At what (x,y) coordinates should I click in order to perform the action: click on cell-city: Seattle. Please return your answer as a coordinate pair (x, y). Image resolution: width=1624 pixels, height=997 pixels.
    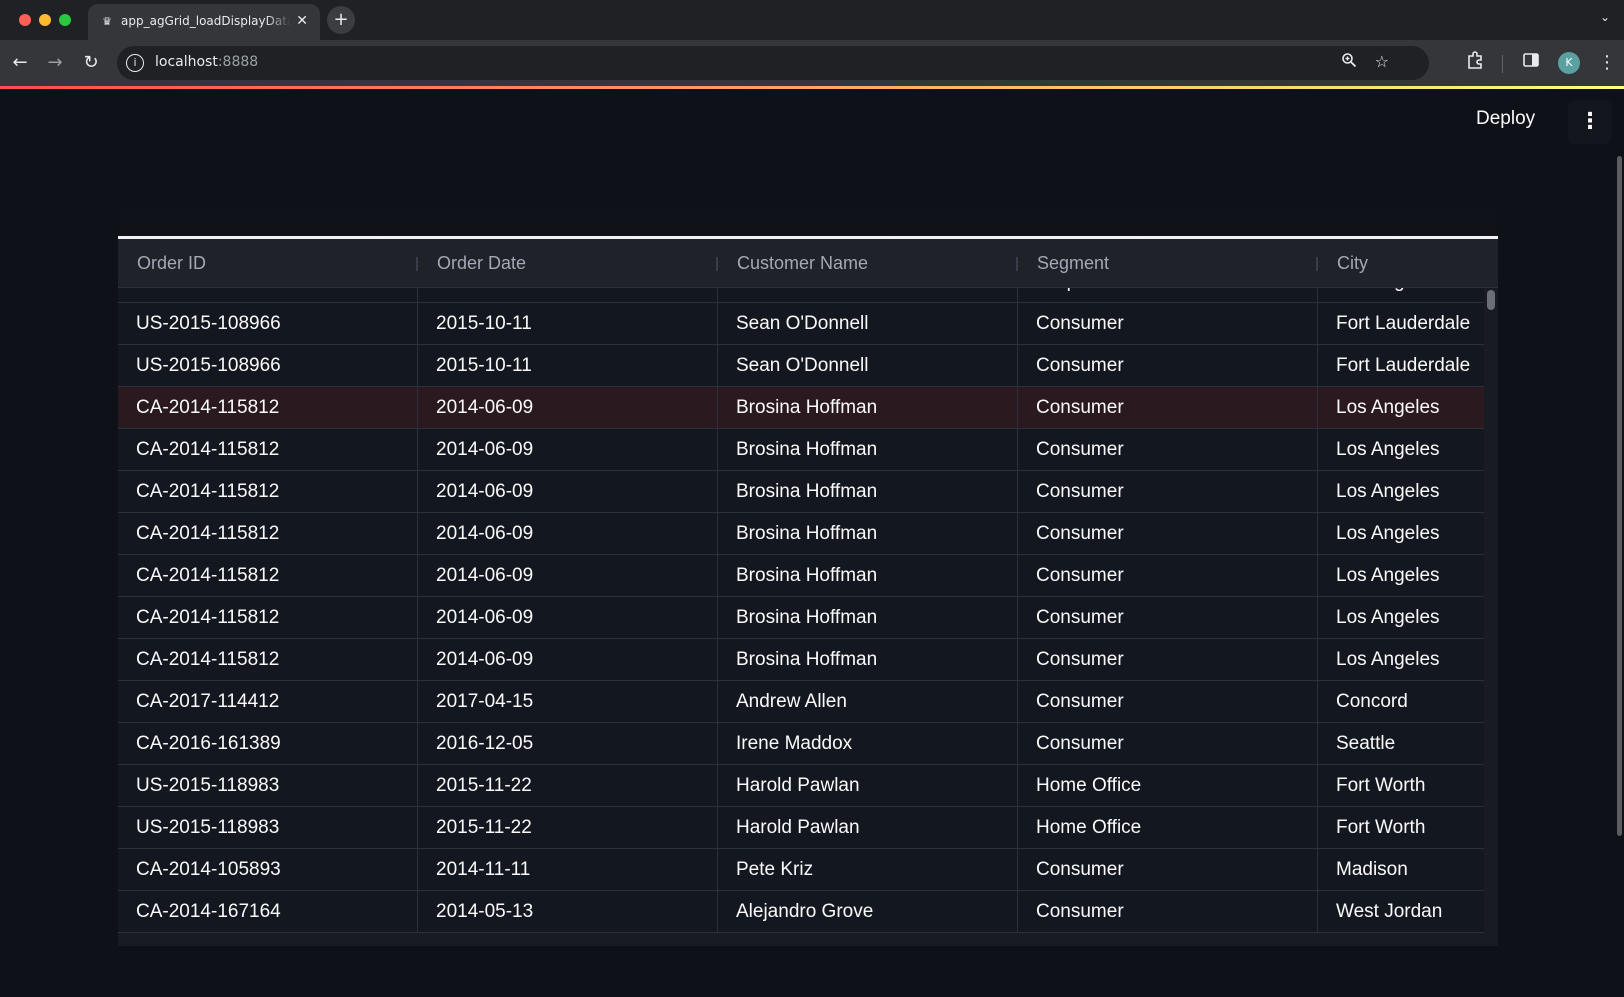
    Looking at the image, I should click on (1401, 743).